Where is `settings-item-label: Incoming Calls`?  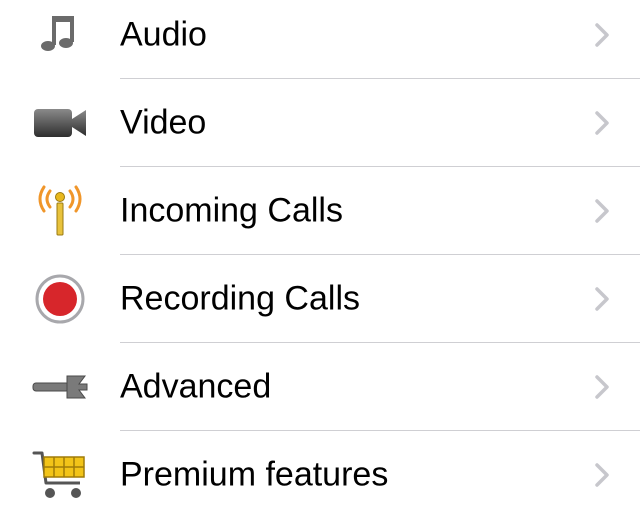
settings-item-label: Incoming Calls is located at coordinates (231, 210).